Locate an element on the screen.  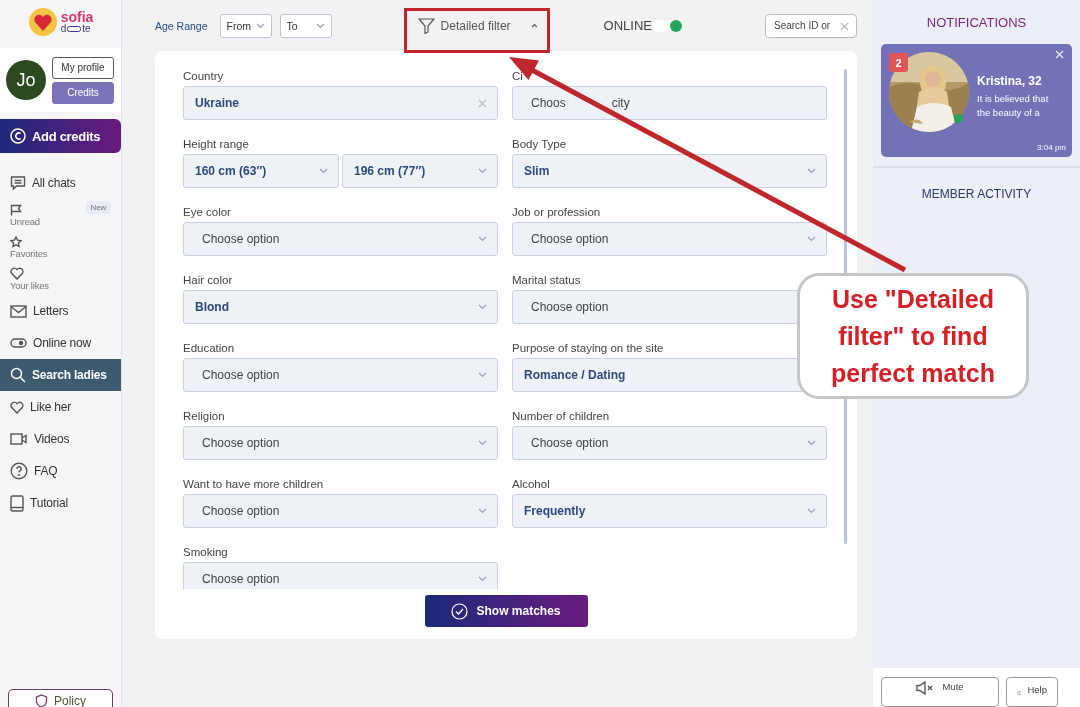
online-toggle is located at coordinates (667, 25).